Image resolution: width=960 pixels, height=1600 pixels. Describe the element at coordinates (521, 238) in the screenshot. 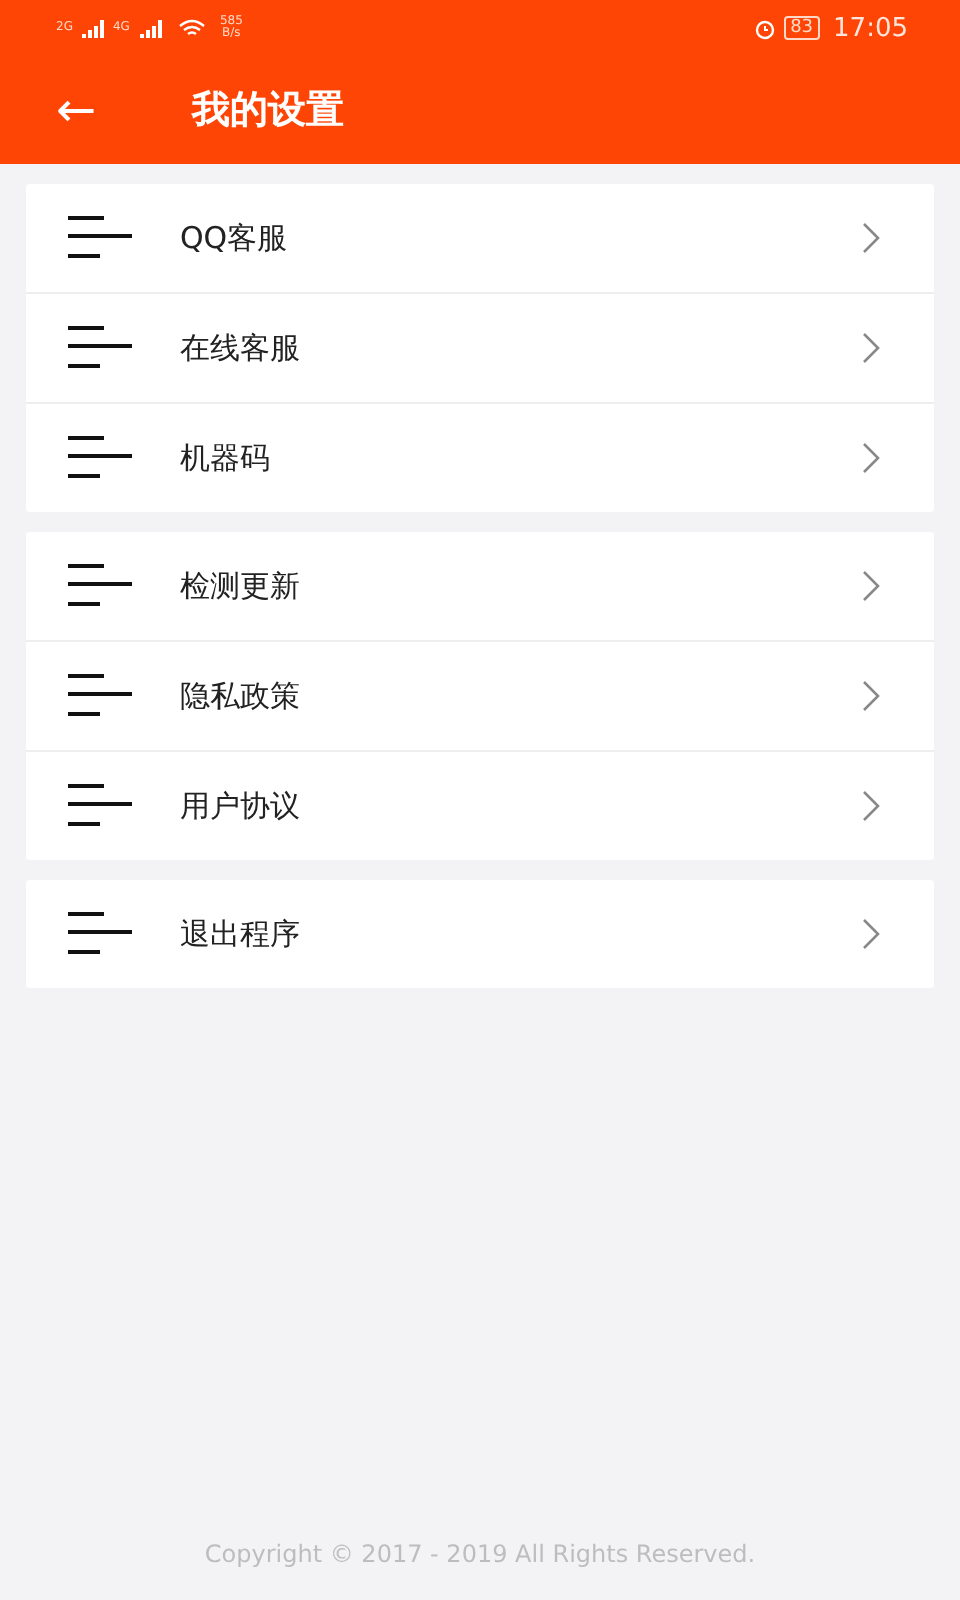

I see `settings-item: QQ客服` at that location.